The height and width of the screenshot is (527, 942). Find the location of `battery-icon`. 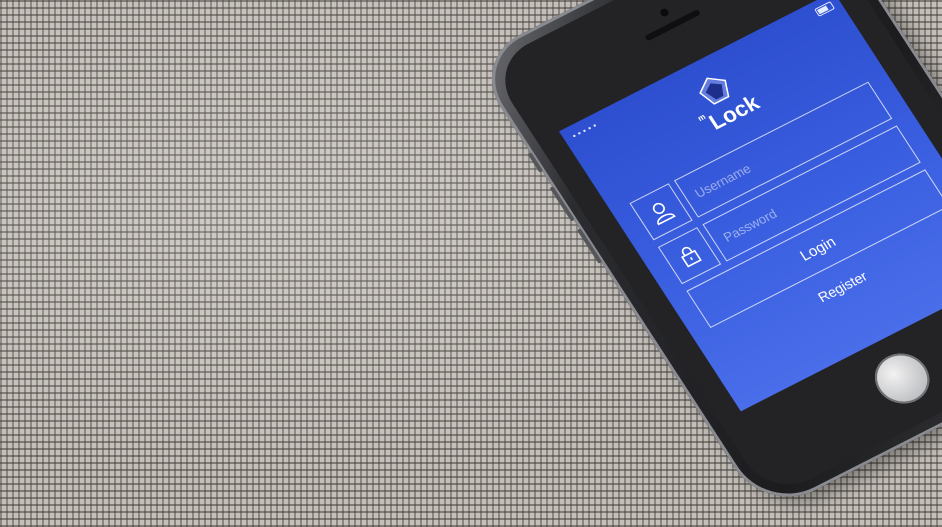

battery-icon is located at coordinates (824, 8).